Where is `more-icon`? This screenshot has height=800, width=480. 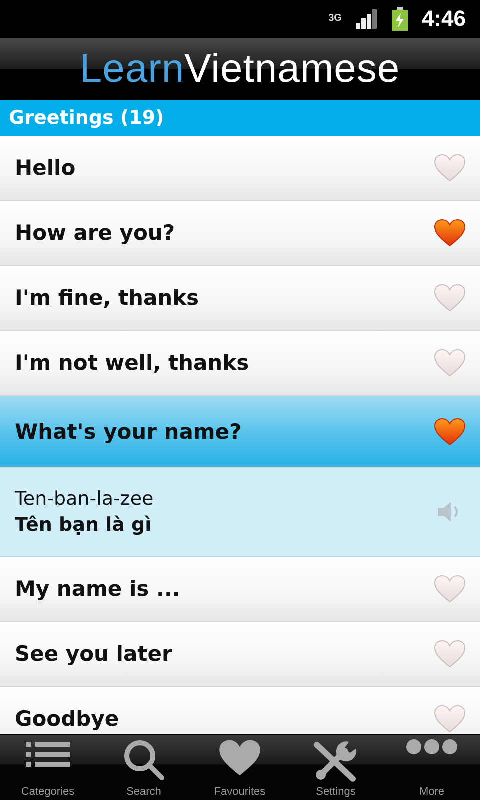
more-icon is located at coordinates (432, 747).